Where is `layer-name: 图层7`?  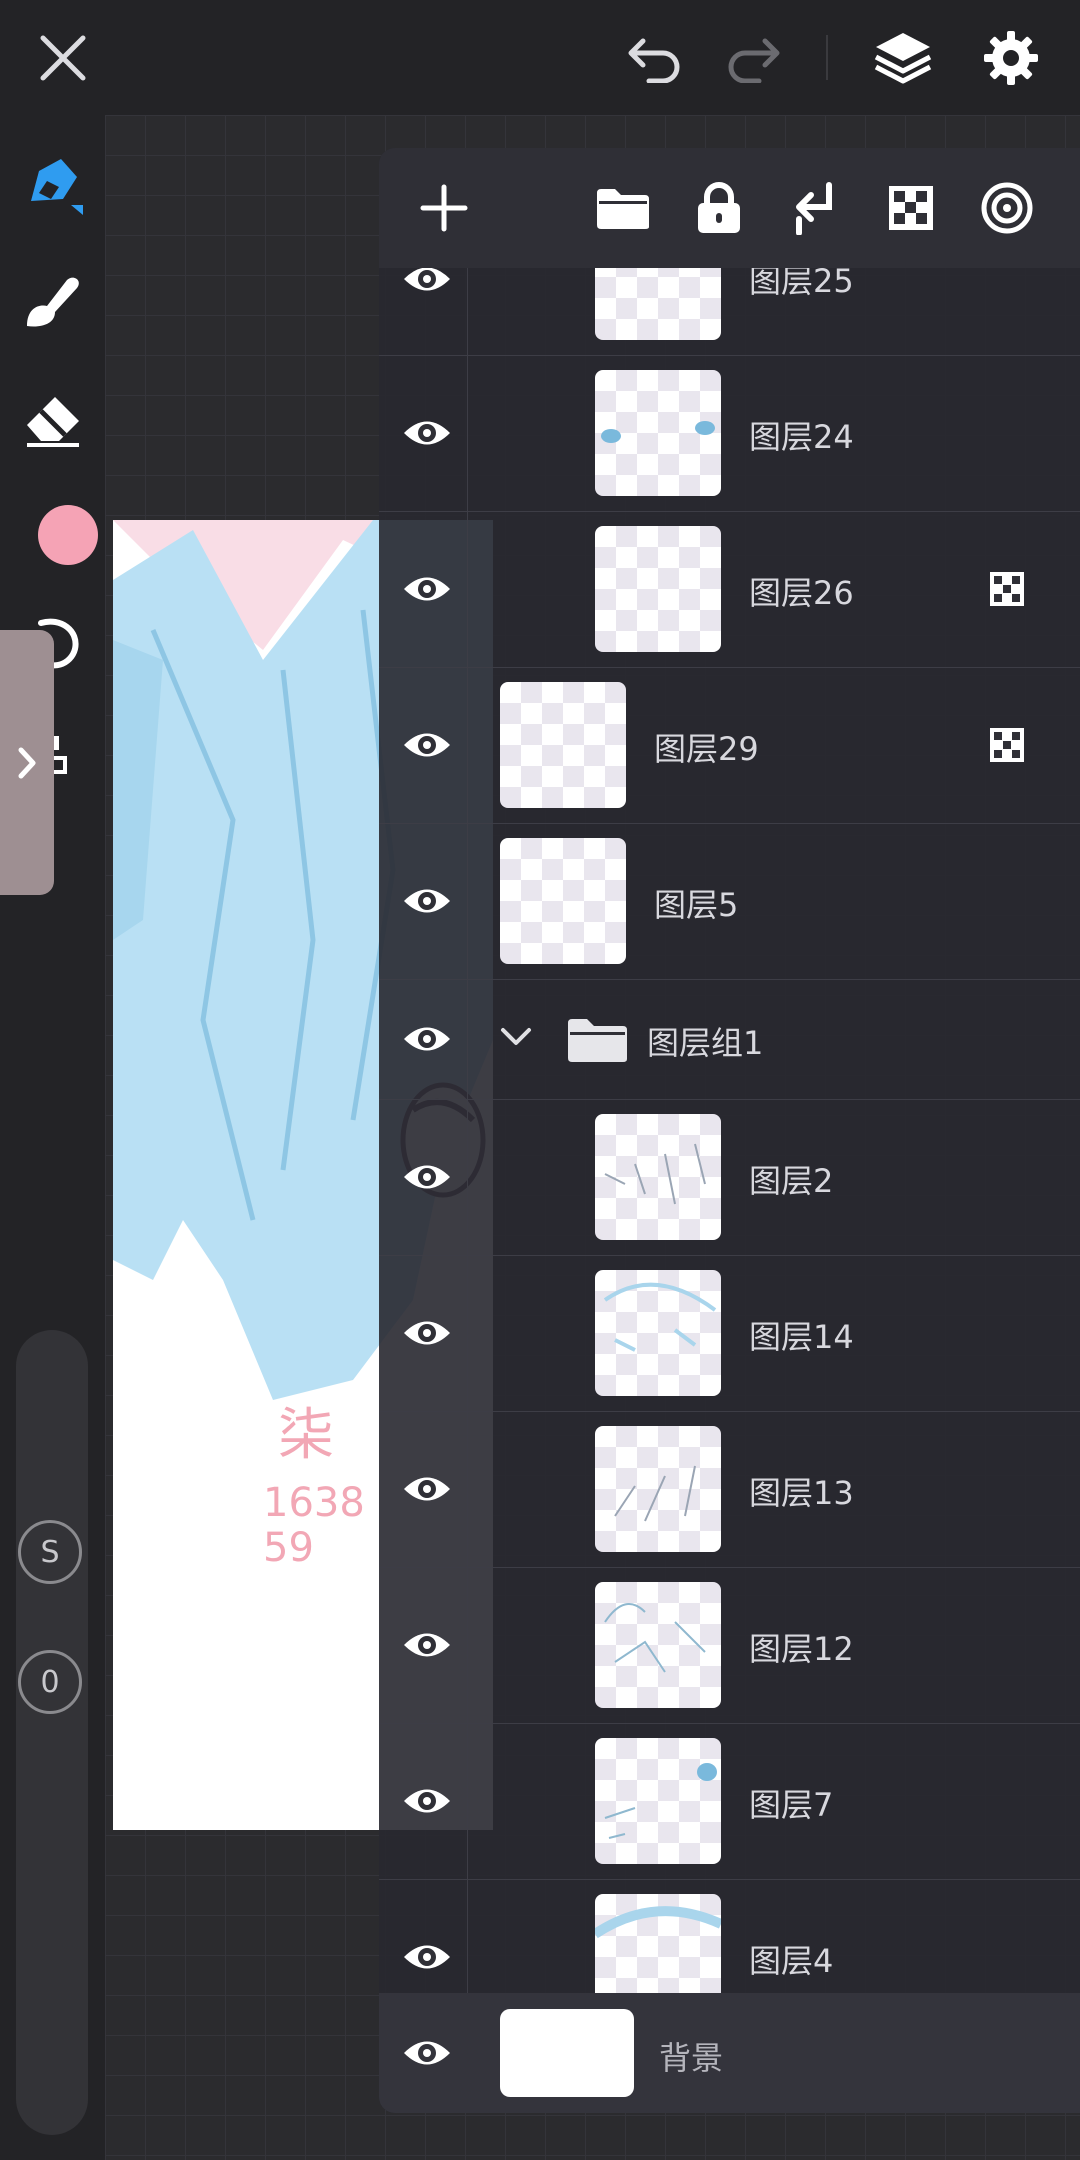
layer-name: 图层7 is located at coordinates (791, 1805).